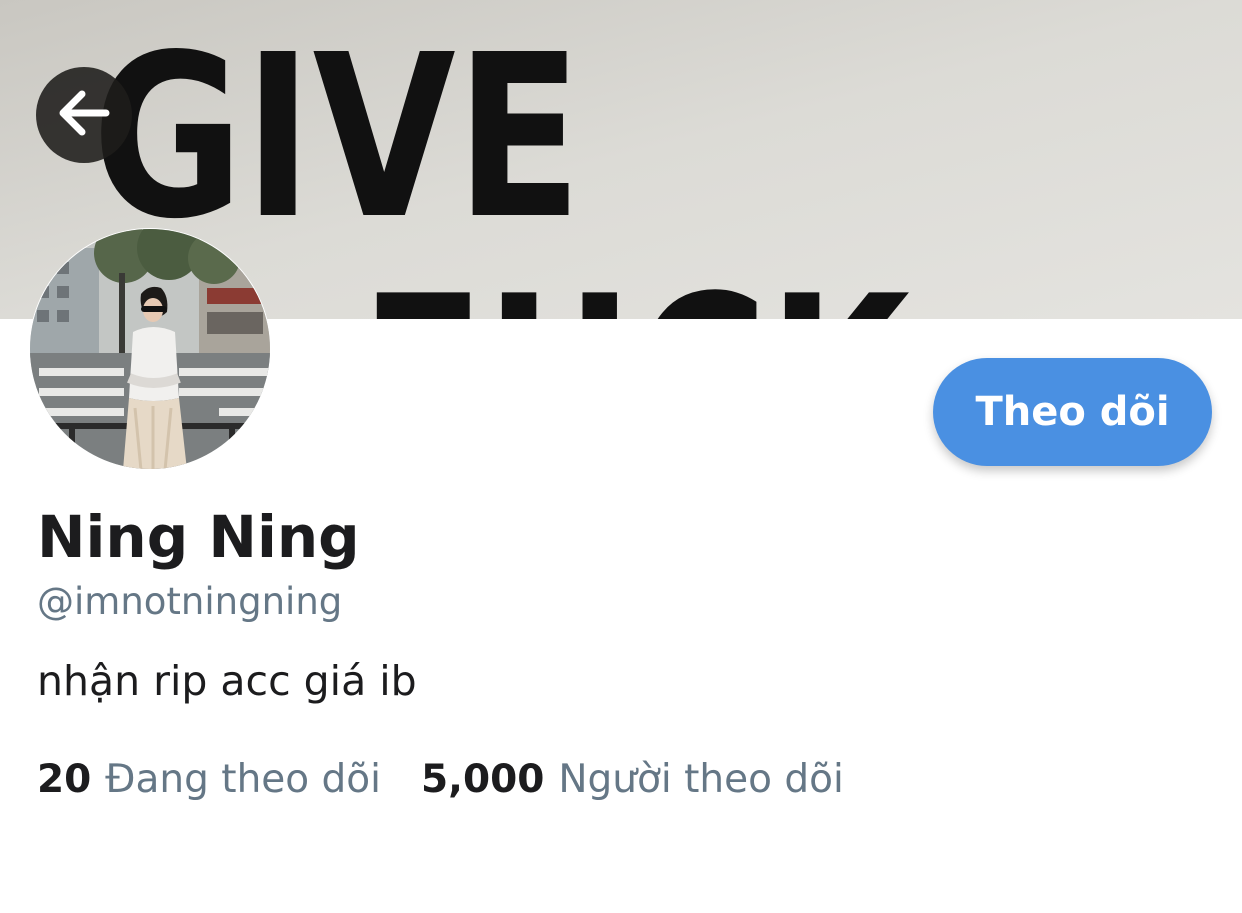 The image size is (1242, 913). What do you see at coordinates (243, 779) in the screenshot?
I see `following-label: Đang theo dõi` at bounding box center [243, 779].